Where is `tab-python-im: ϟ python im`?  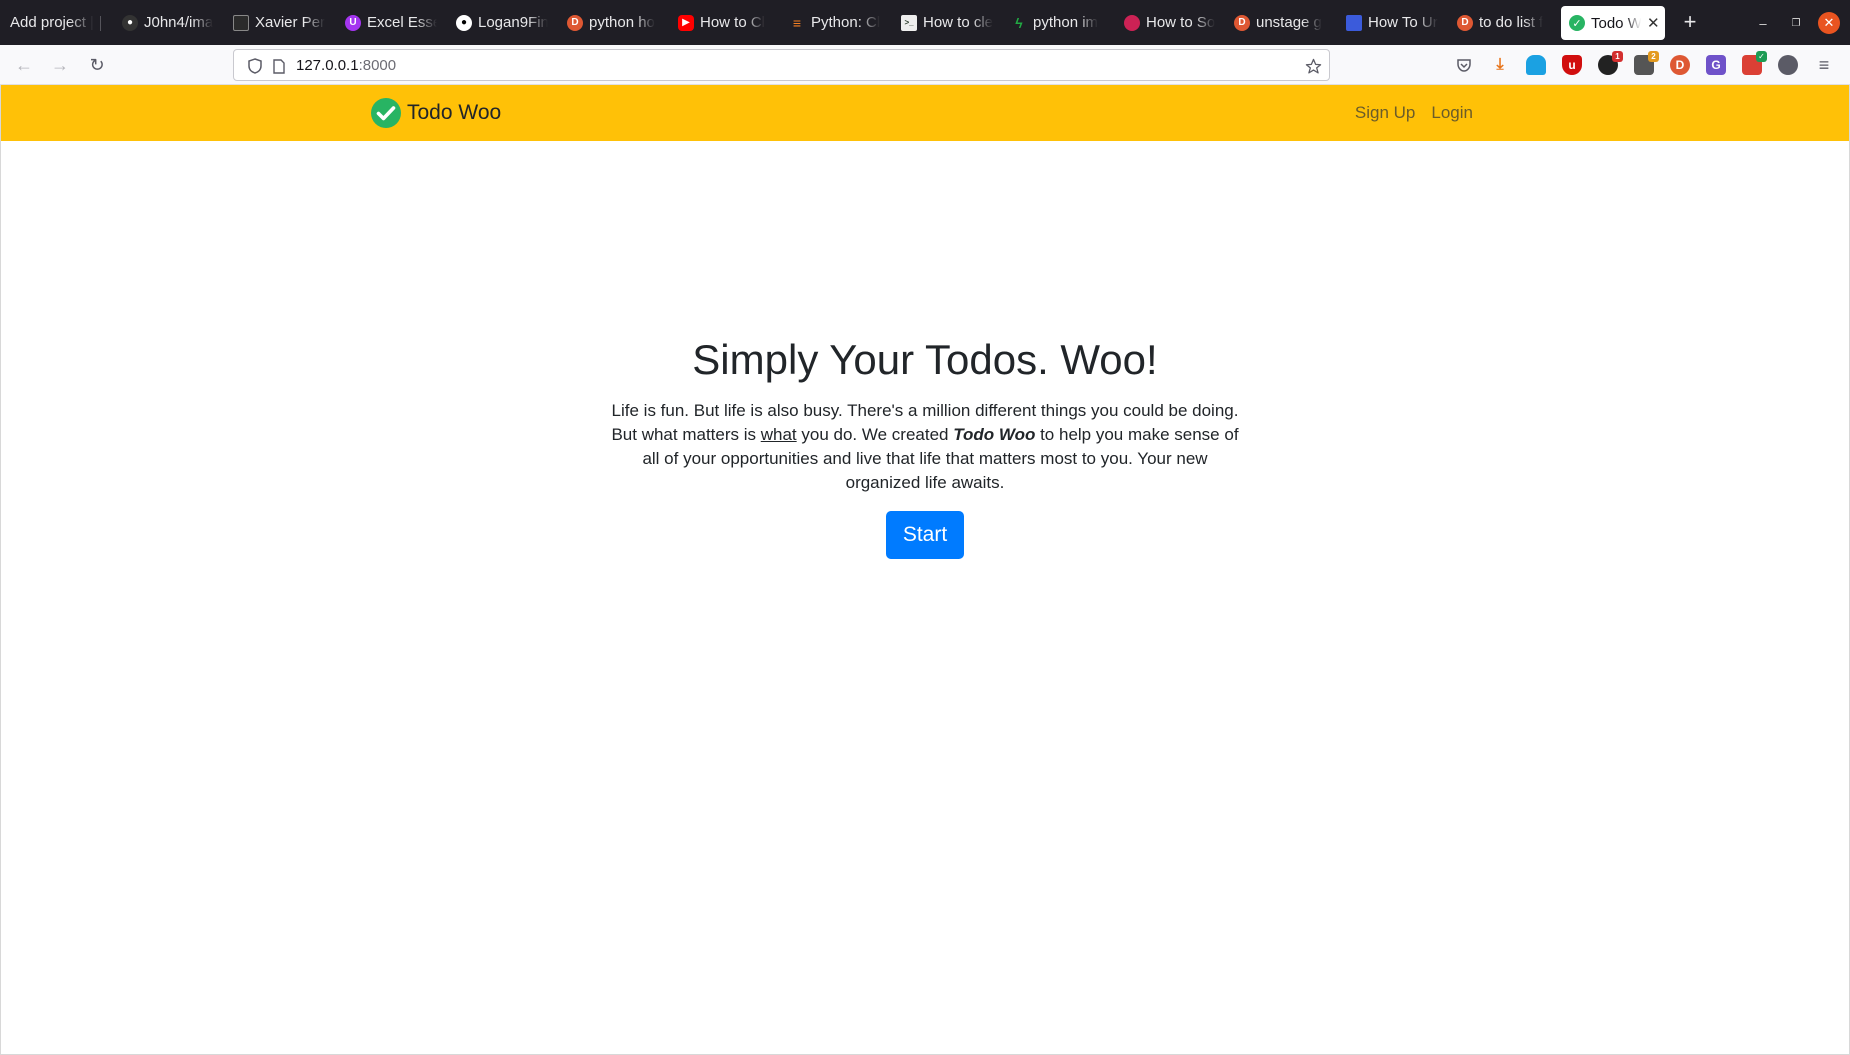 tab-python-im: ϟ python im is located at coordinates (1057, 22).